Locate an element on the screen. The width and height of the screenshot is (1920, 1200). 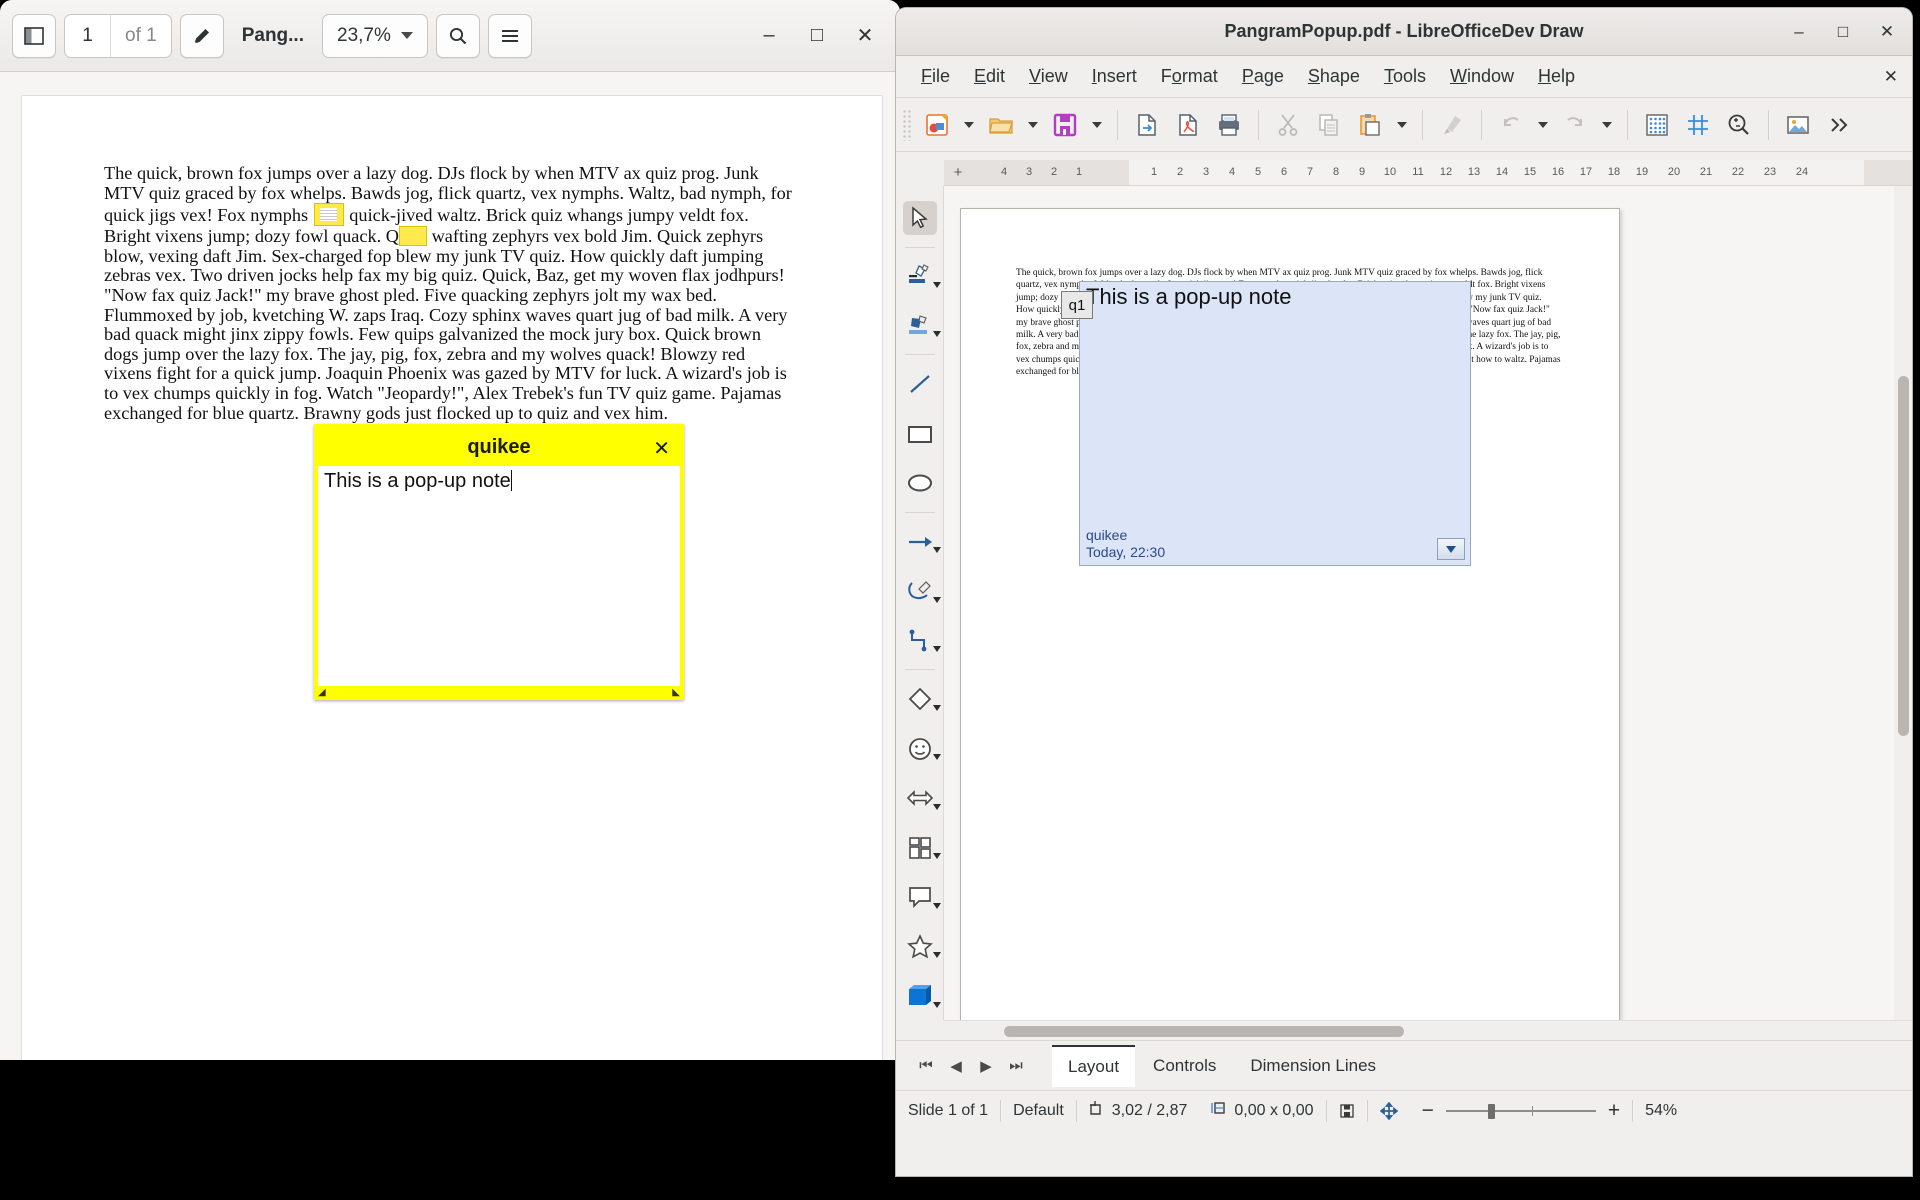
overflow-icon is located at coordinates (1839, 125).